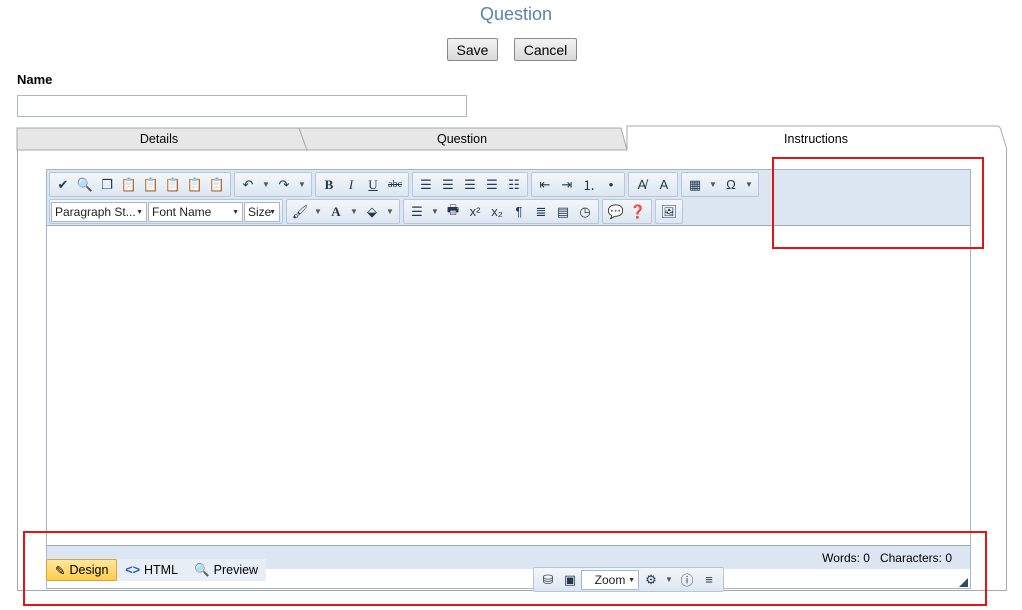 The height and width of the screenshot is (610, 1022). What do you see at coordinates (248, 184) in the screenshot?
I see `undo-icon: ↶` at bounding box center [248, 184].